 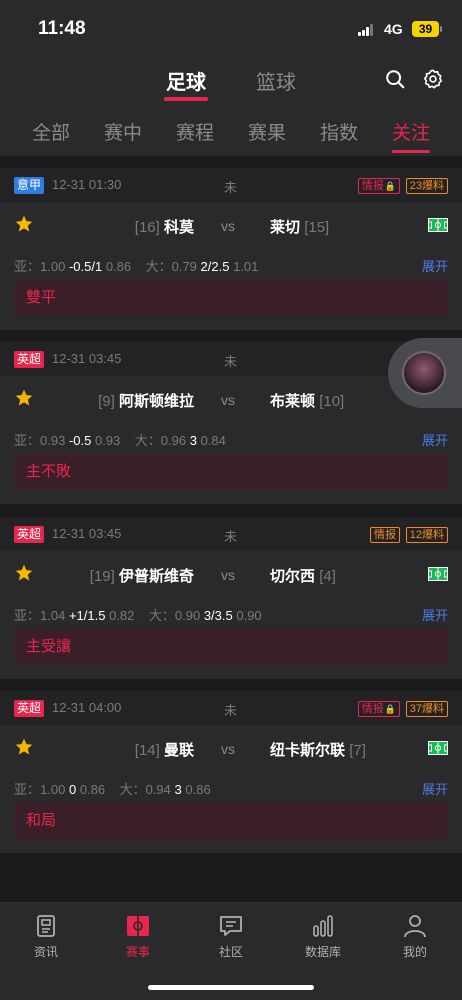 I want to click on ou-over-odds: 0.96, so click(x=173, y=440).